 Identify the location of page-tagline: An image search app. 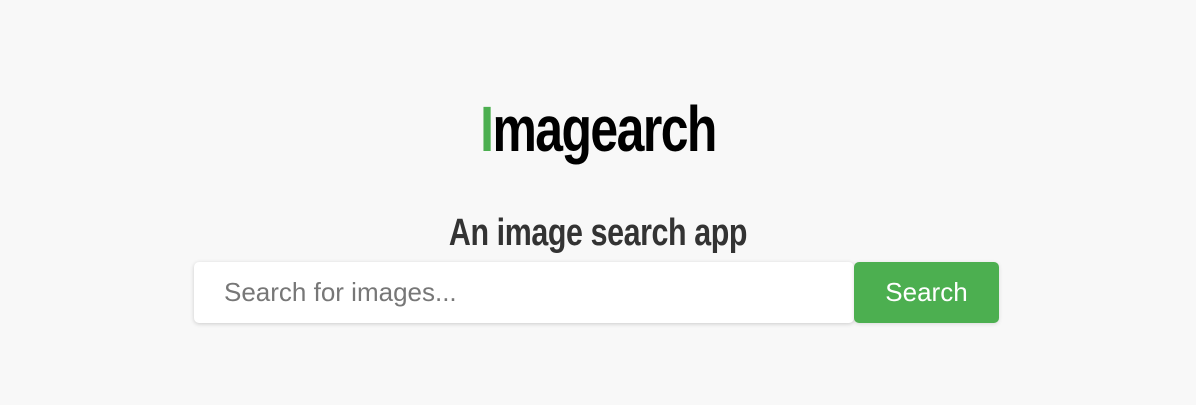
(598, 232).